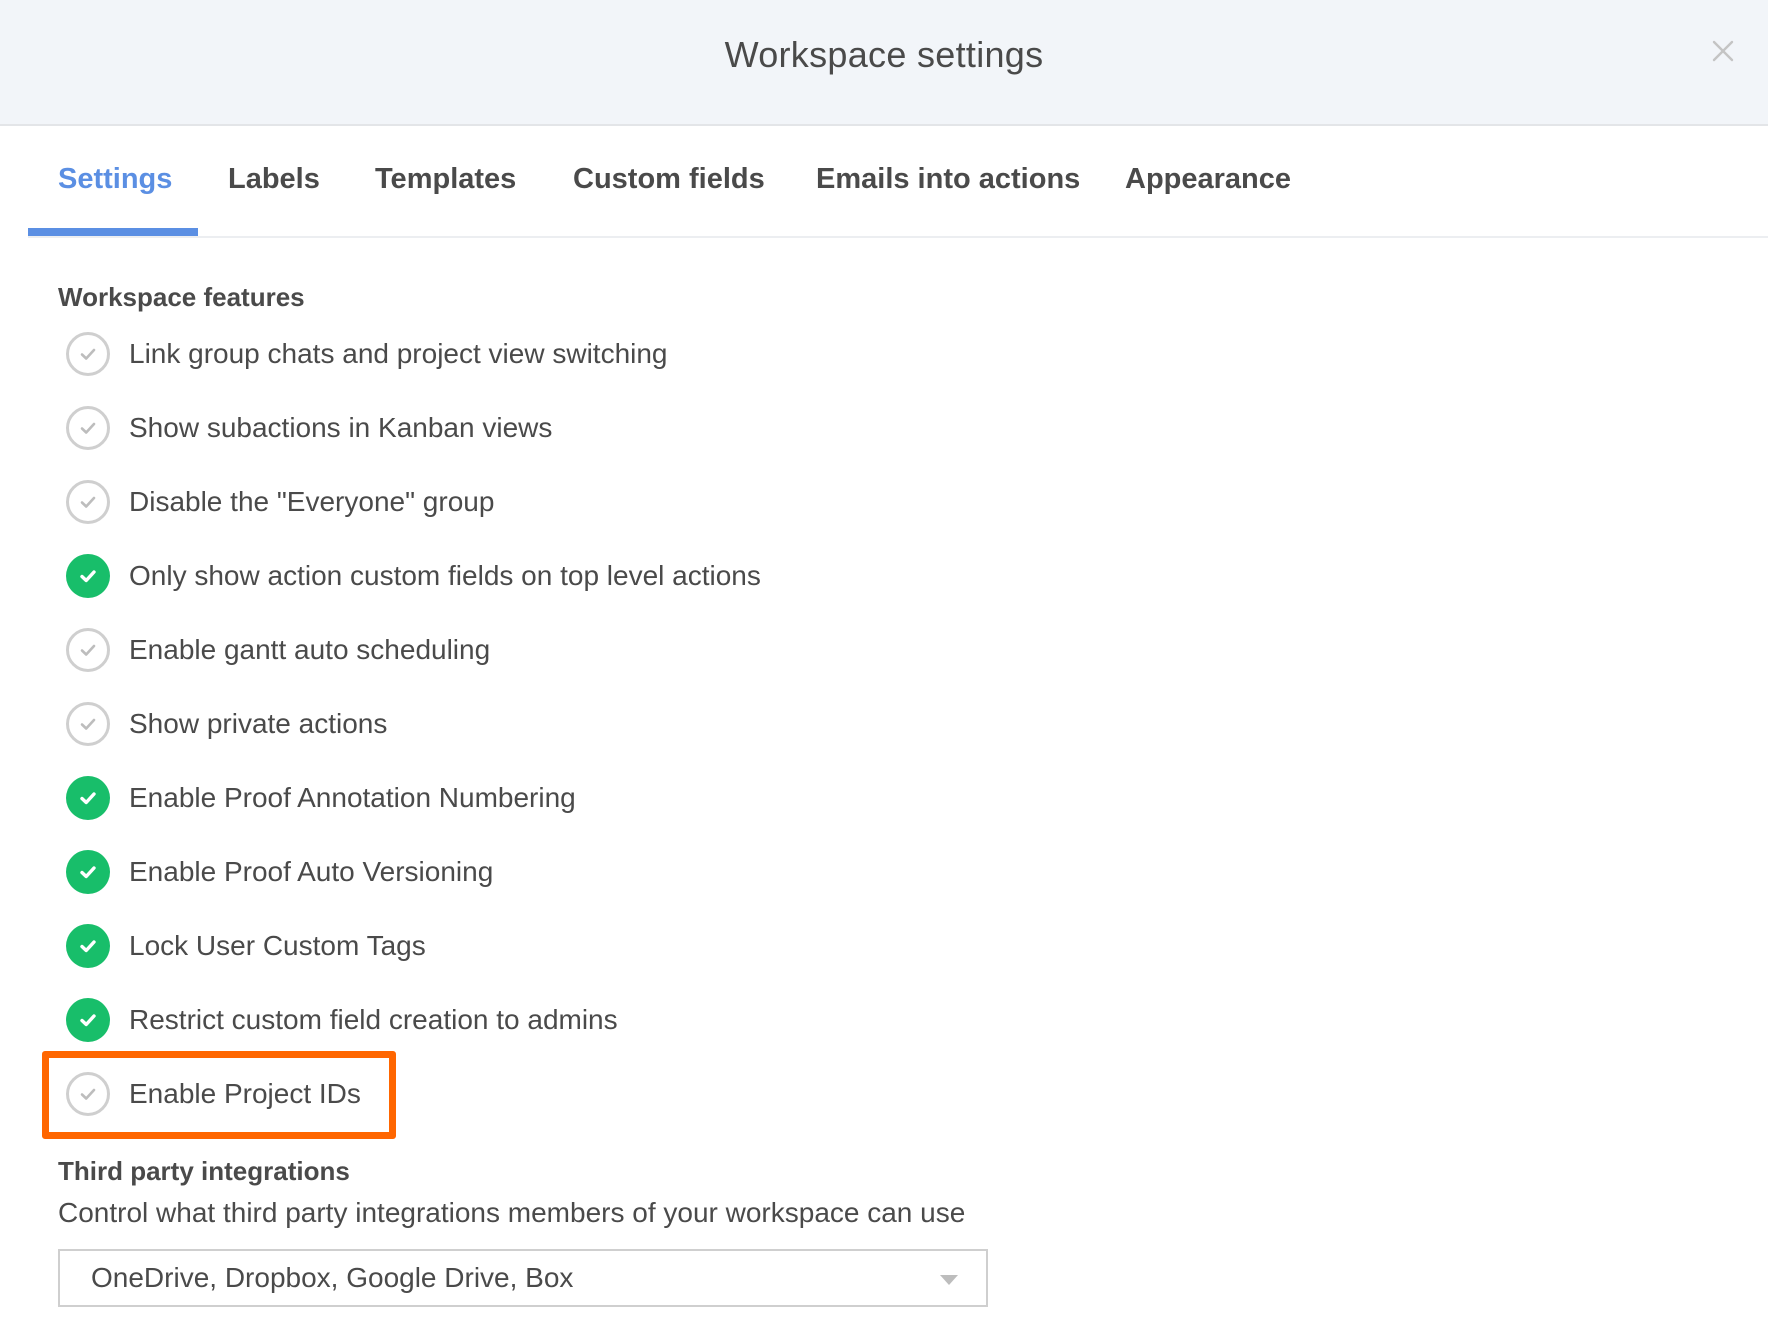  What do you see at coordinates (566, 724) in the screenshot?
I see `feature-toggle: Show private actions` at bounding box center [566, 724].